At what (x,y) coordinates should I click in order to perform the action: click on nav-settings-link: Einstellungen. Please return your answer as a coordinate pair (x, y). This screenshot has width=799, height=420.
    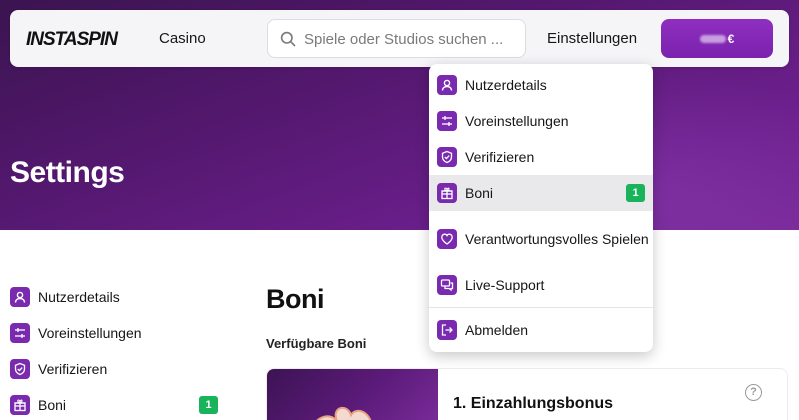
    Looking at the image, I should click on (592, 38).